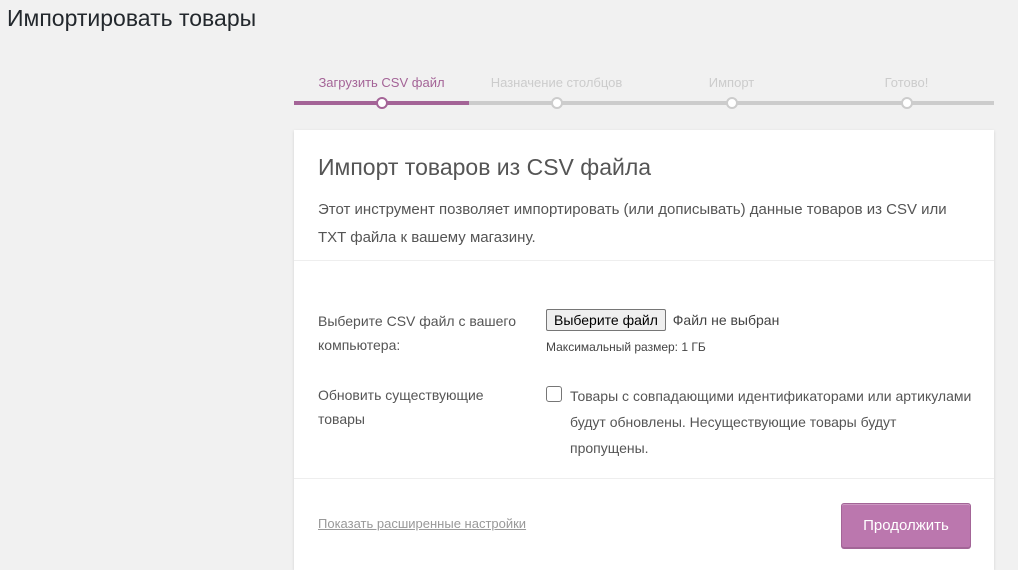 The image size is (1018, 570). Describe the element at coordinates (132, 18) in the screenshot. I see `page-title: Импортировать товары` at that location.